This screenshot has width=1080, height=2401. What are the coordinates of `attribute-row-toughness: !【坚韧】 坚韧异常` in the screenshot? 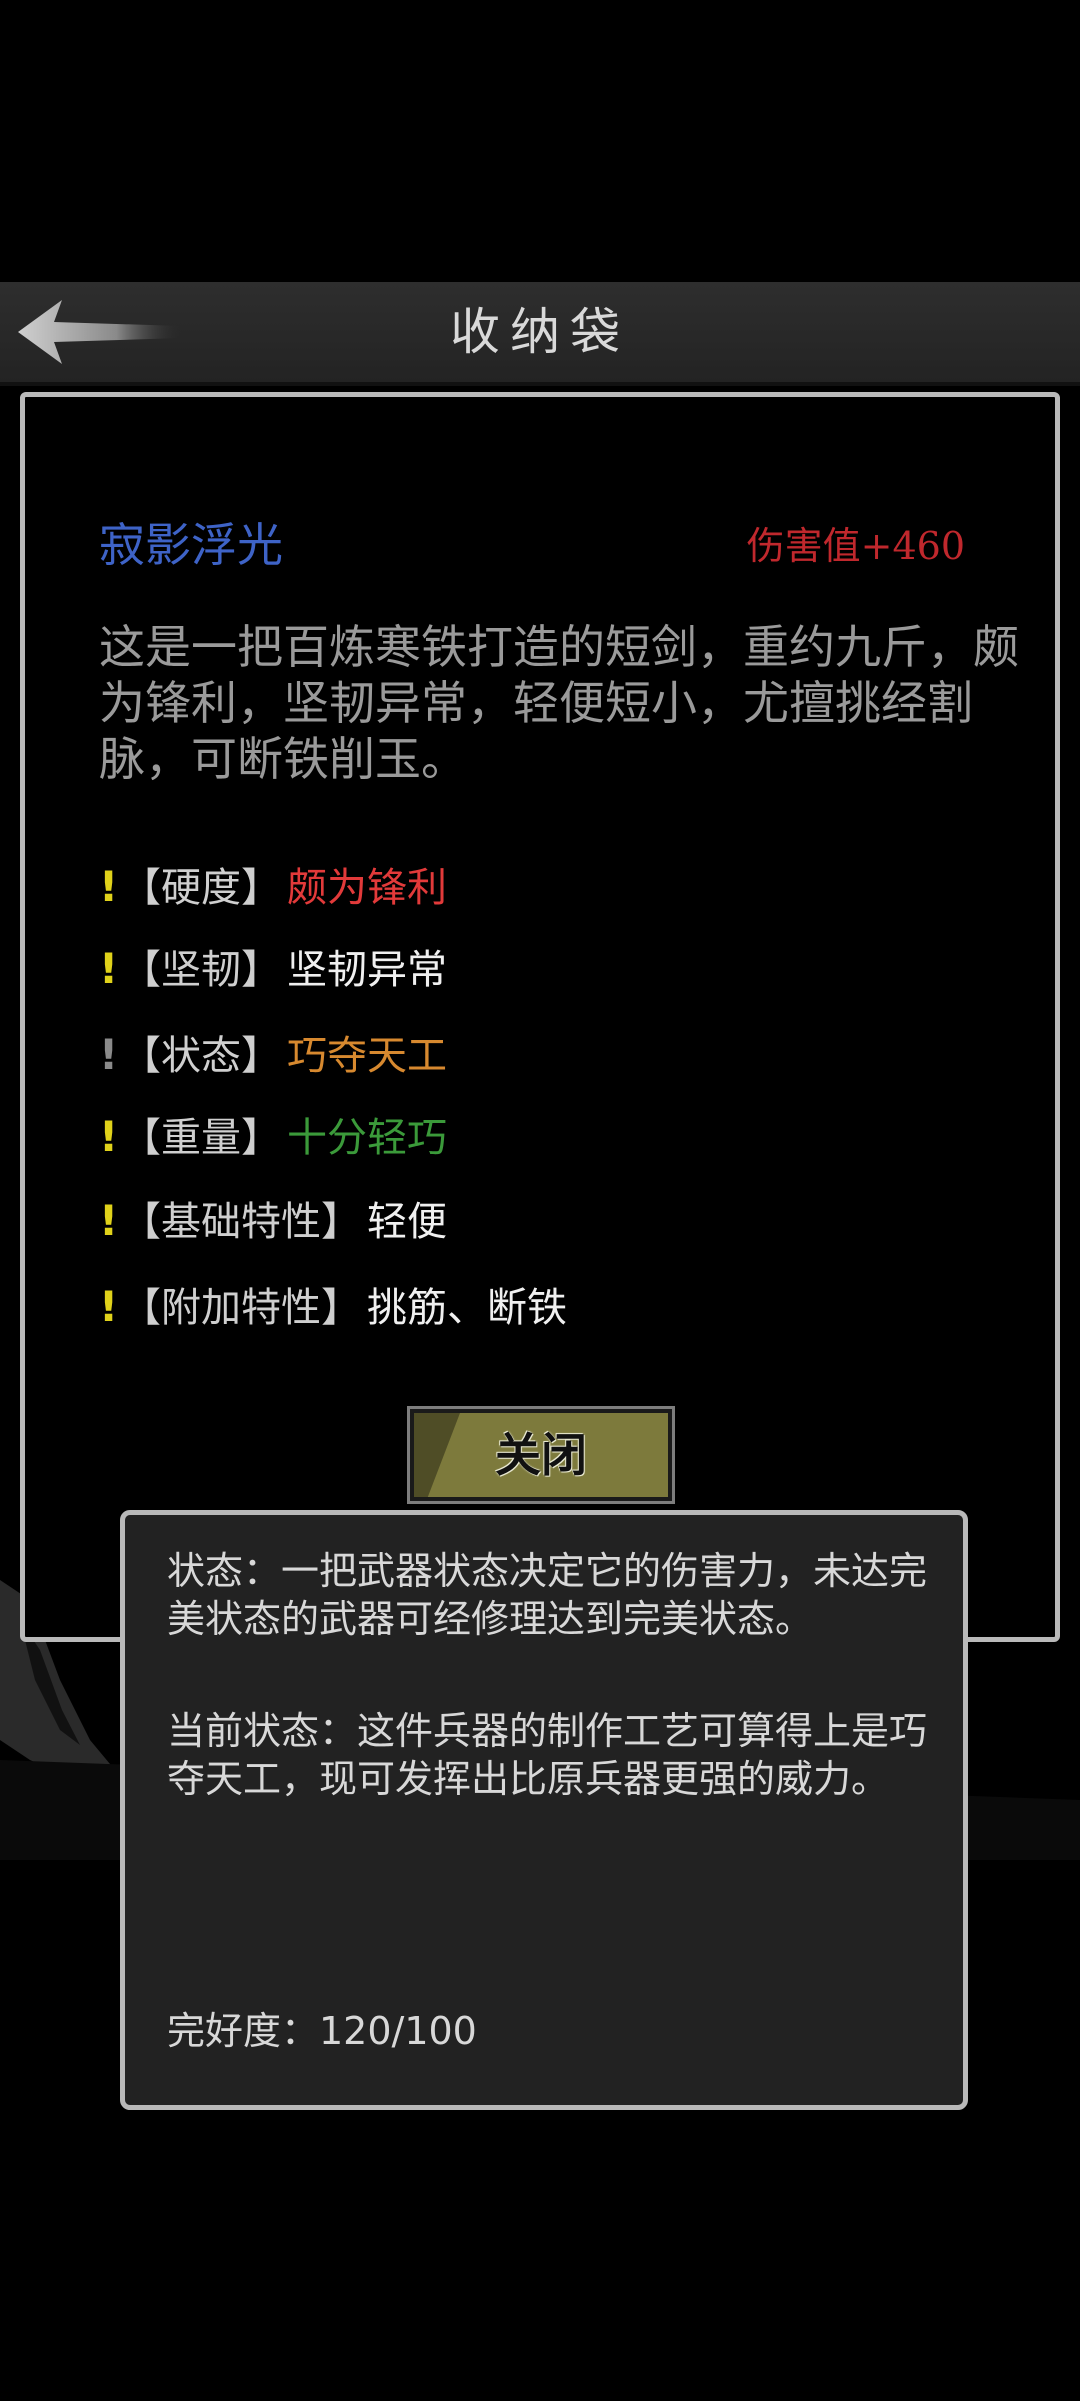 It's located at (273, 969).